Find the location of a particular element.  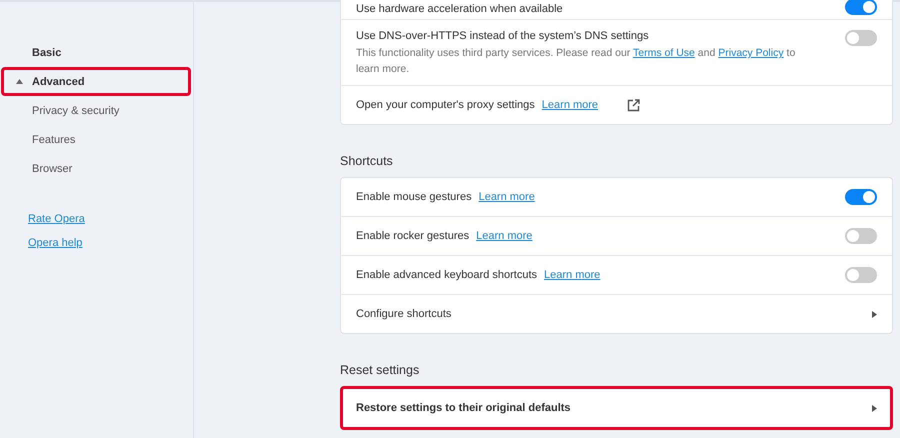

external-link-icon is located at coordinates (633, 105).